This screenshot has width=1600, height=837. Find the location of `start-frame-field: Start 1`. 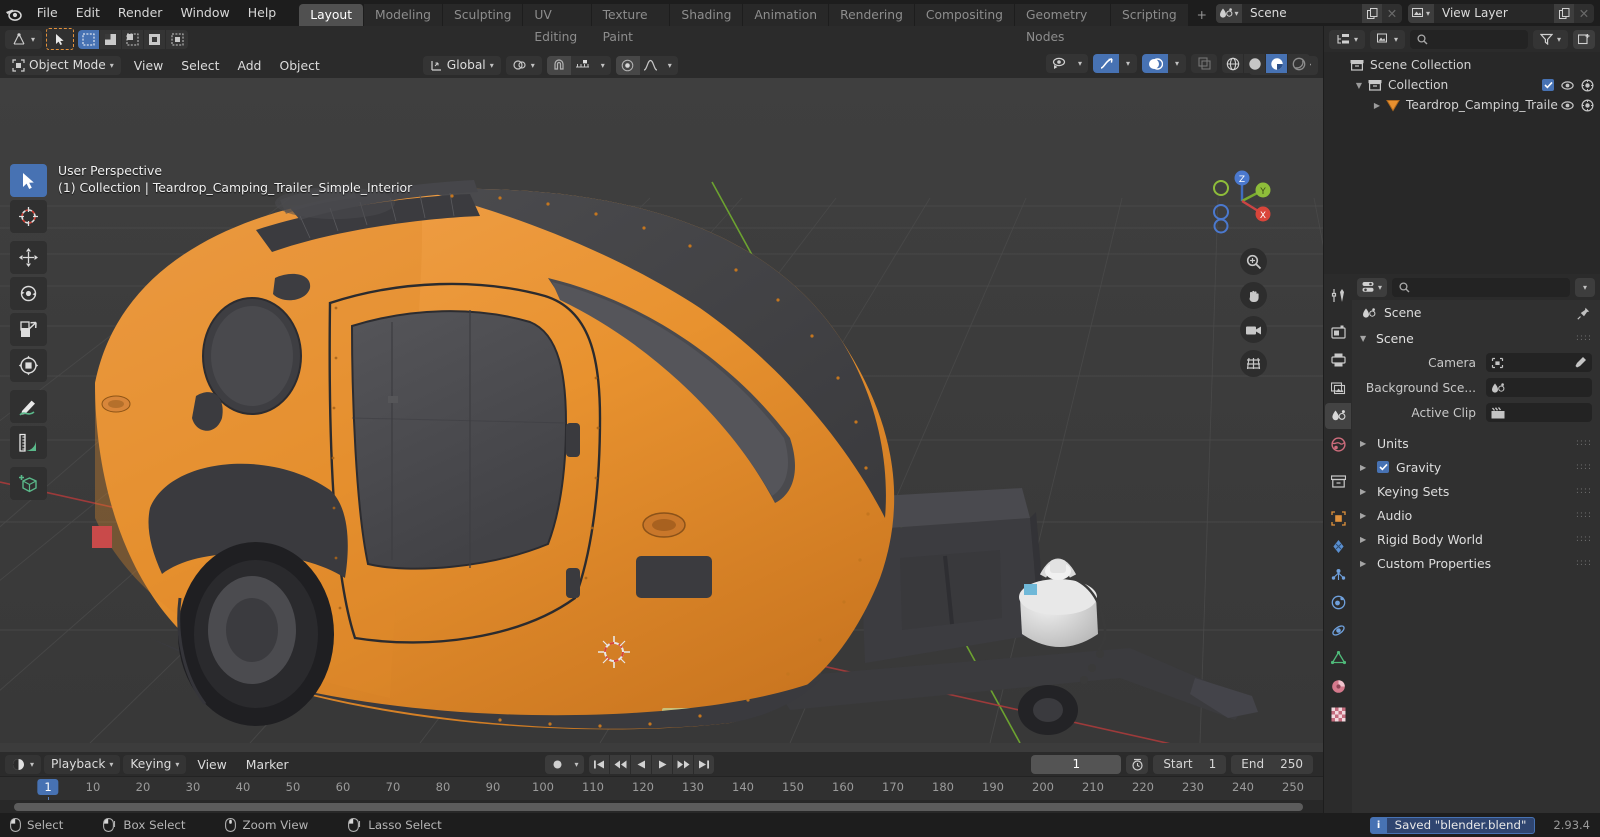

start-frame-field: Start 1 is located at coordinates (1190, 764).